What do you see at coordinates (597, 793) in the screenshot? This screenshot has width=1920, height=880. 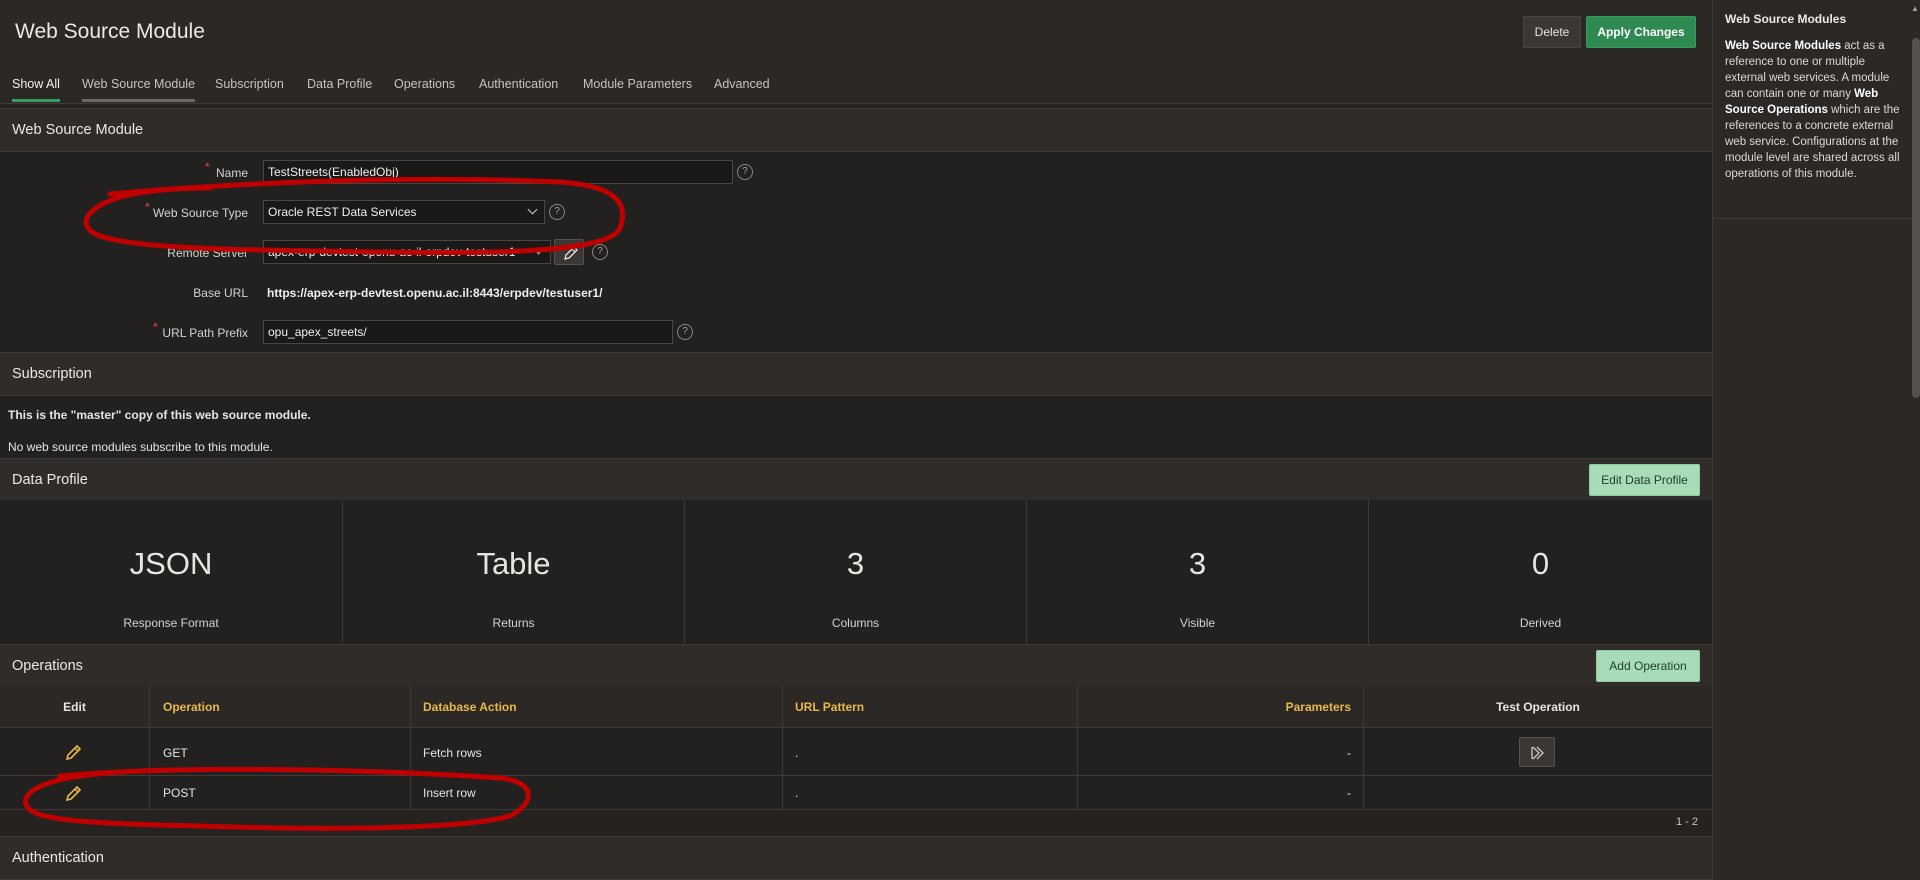 I see `database-action-cell: Insert row` at bounding box center [597, 793].